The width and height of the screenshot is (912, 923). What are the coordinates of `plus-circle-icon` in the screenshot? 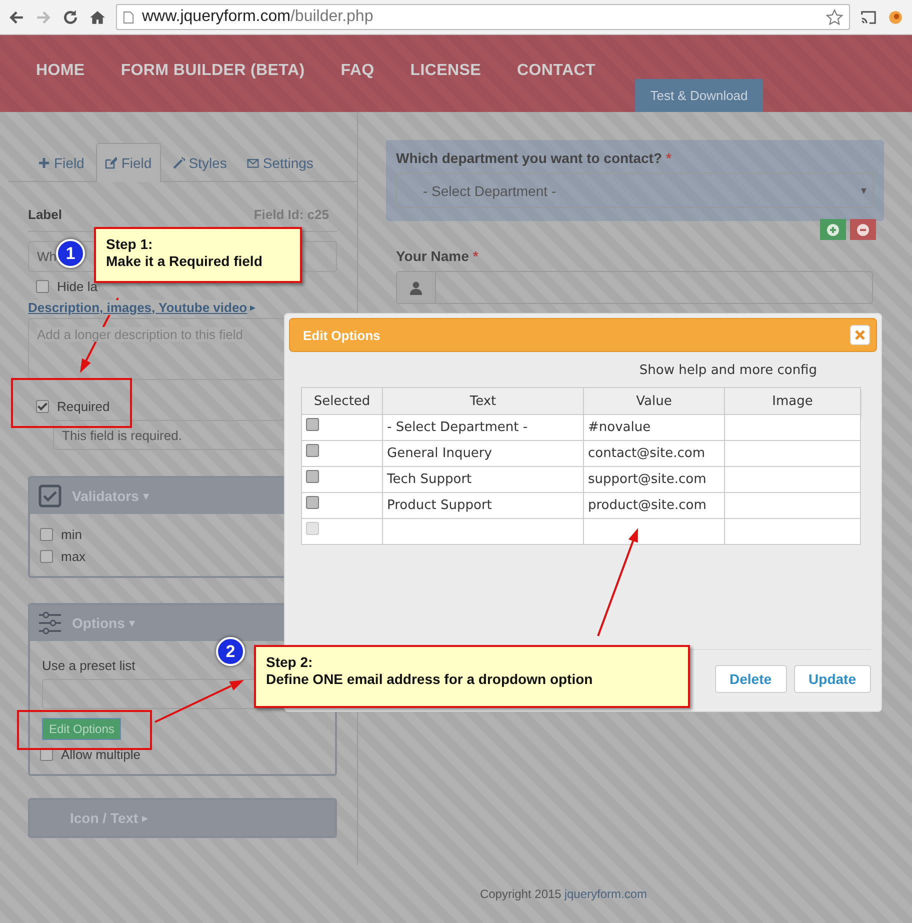 It's located at (833, 230).